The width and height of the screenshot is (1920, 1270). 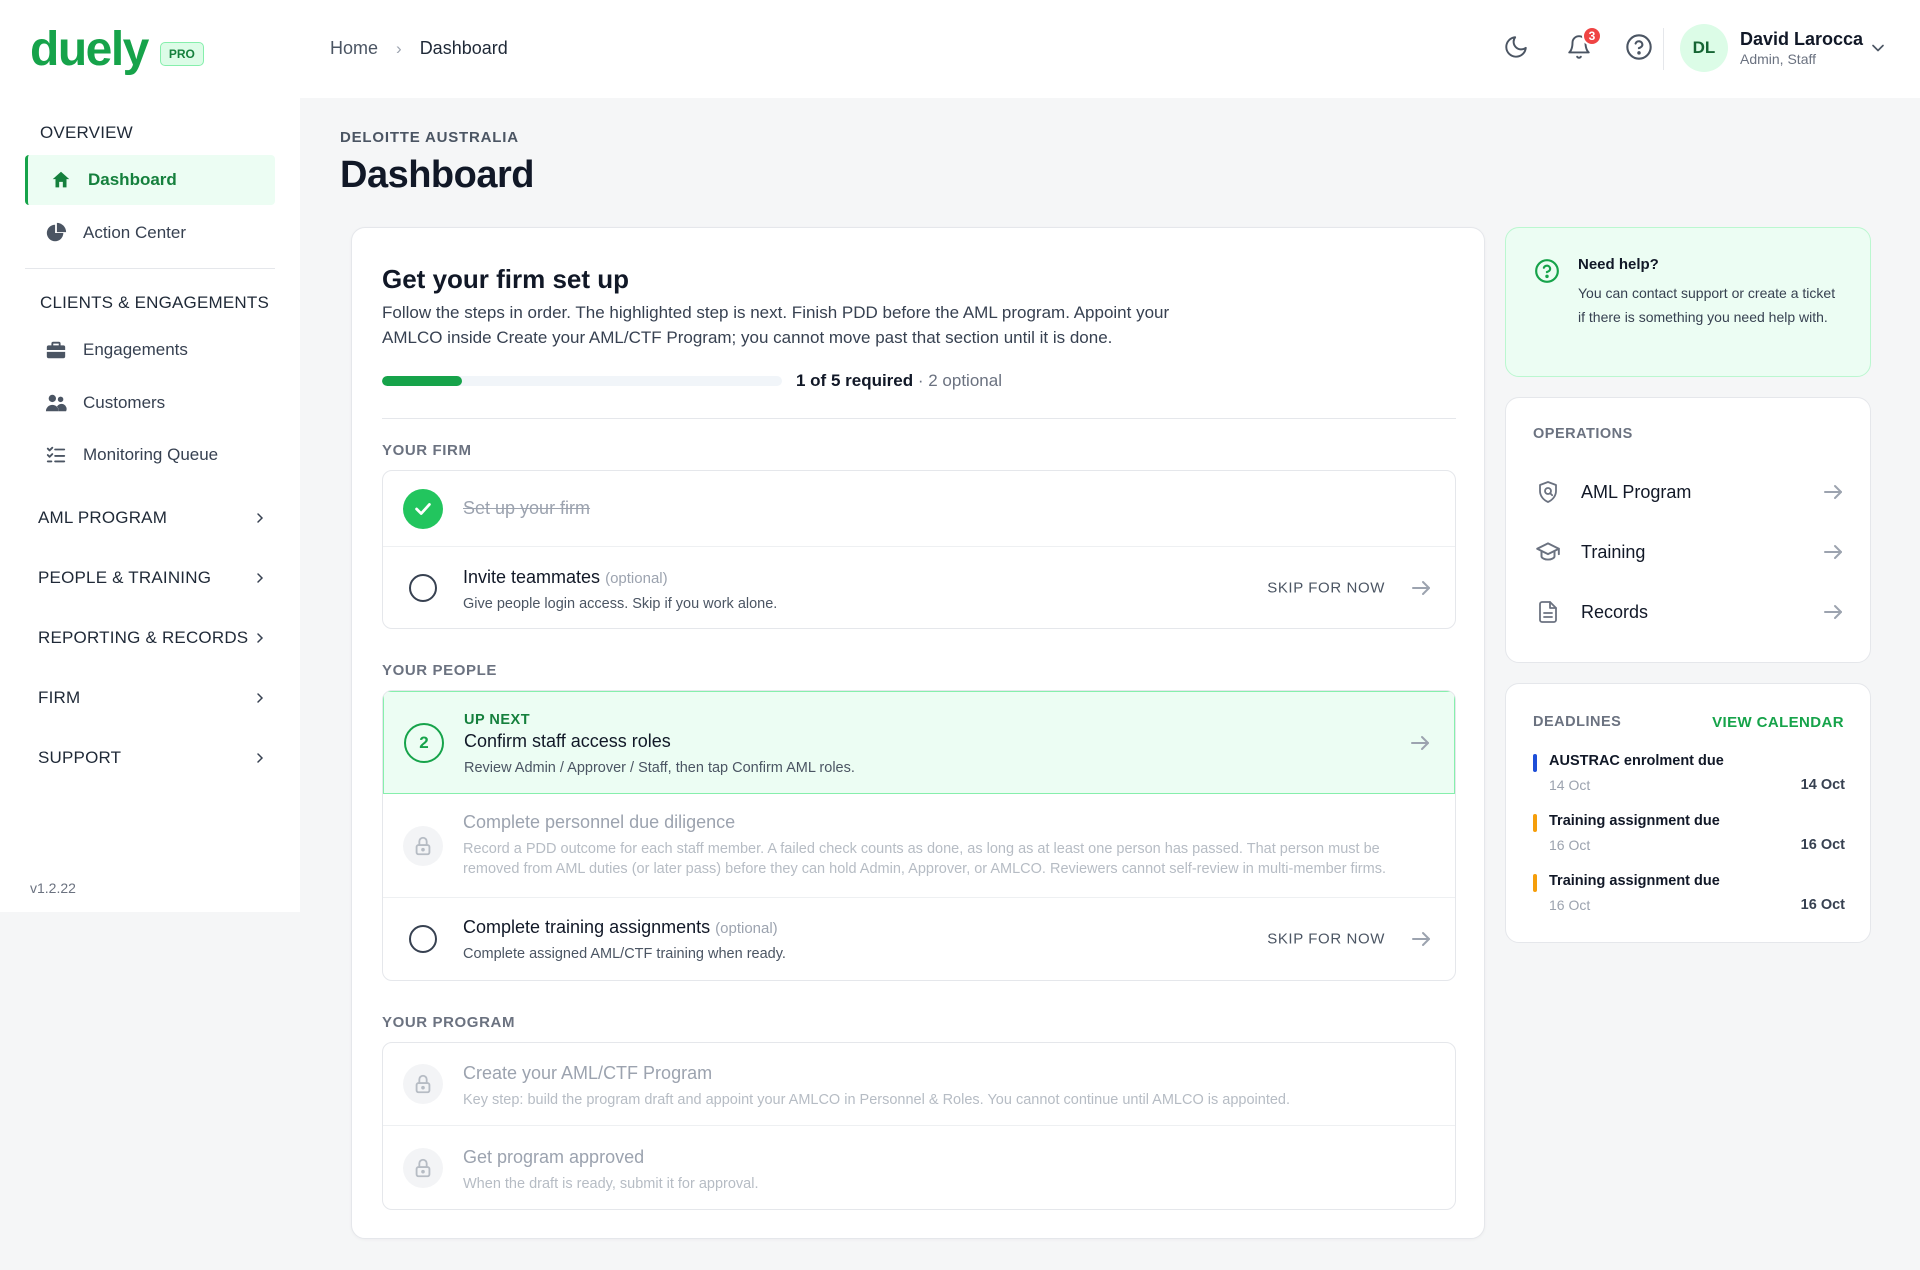 What do you see at coordinates (1636, 761) in the screenshot?
I see `deadline-name: AUSTRAC enrolment due` at bounding box center [1636, 761].